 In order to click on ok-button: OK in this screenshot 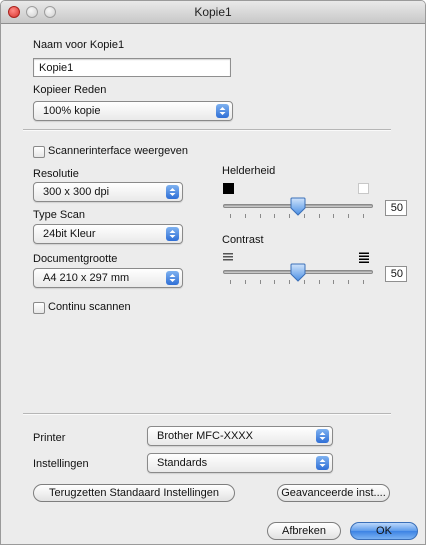, I will do `click(384, 531)`.